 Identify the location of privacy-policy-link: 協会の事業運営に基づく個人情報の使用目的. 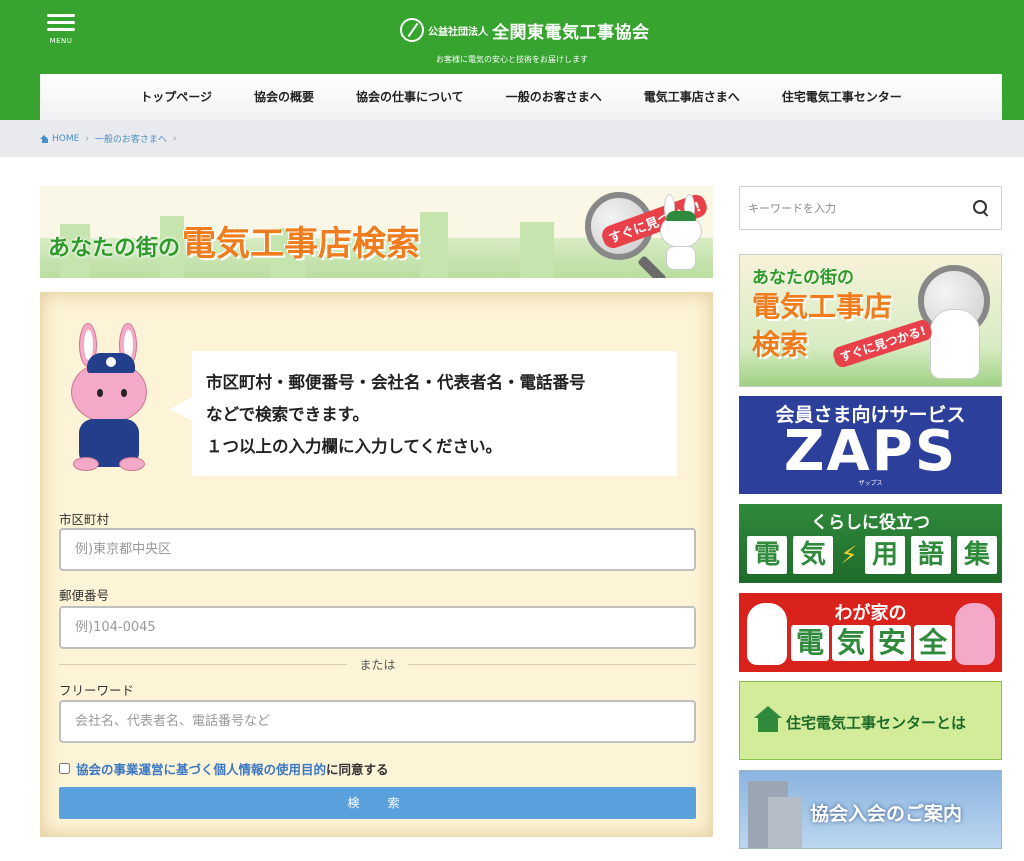
(201, 768).